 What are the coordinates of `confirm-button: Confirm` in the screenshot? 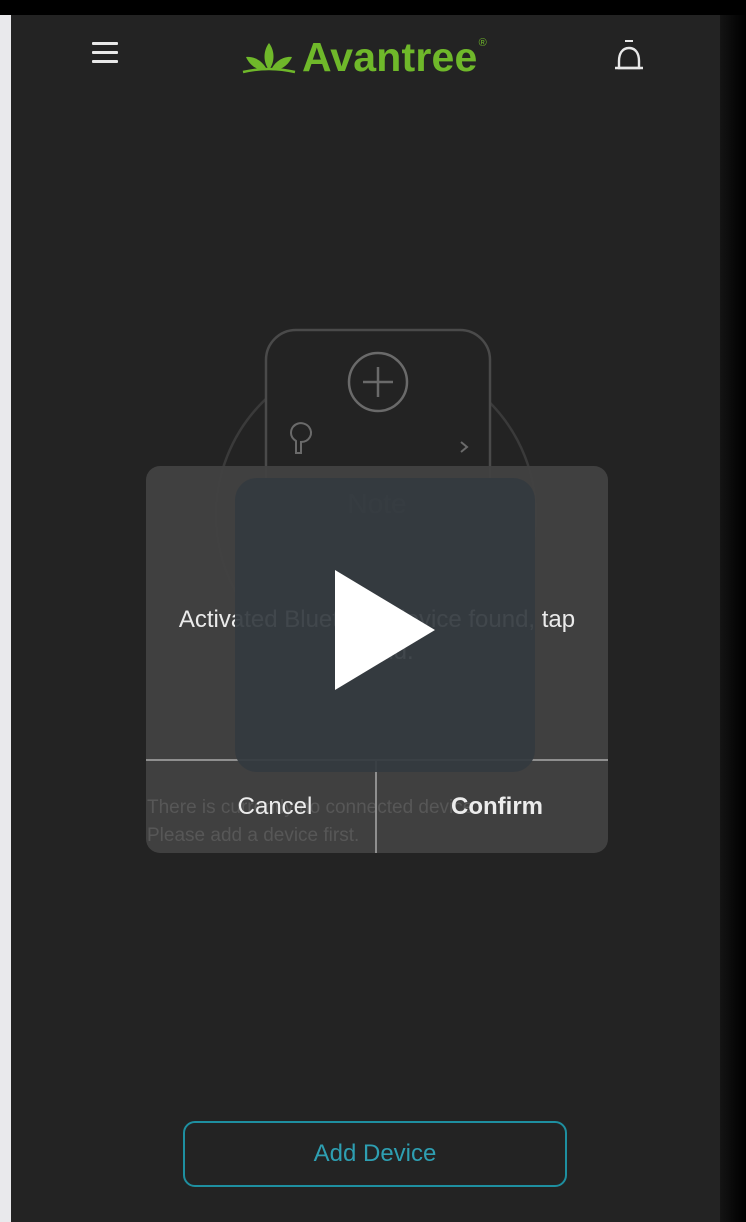 It's located at (497, 807).